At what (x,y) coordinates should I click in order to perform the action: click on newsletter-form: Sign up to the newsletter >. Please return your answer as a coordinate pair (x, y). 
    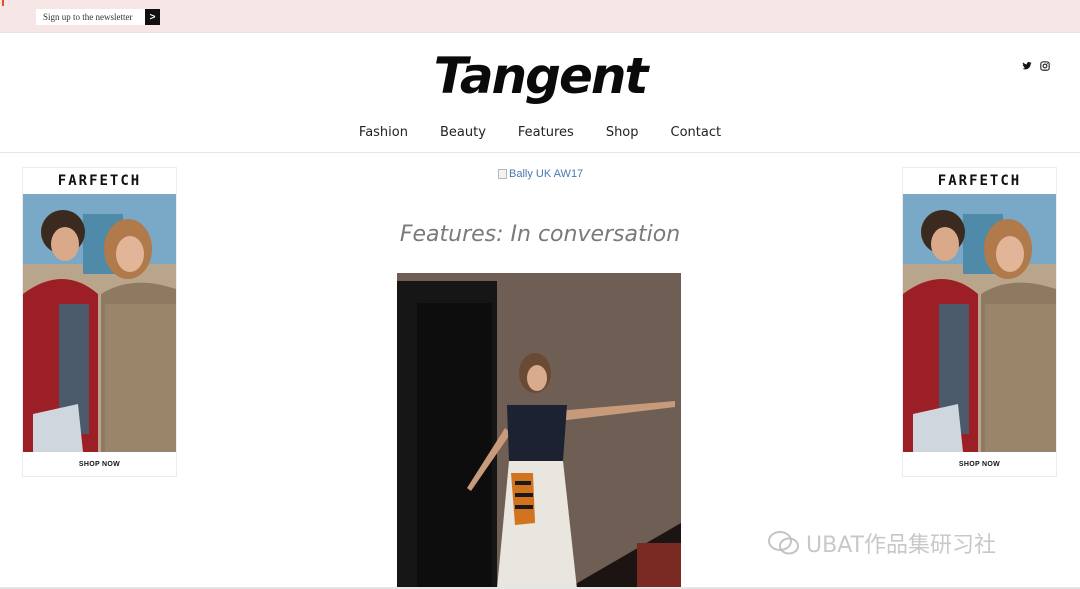
    Looking at the image, I should click on (98, 17).